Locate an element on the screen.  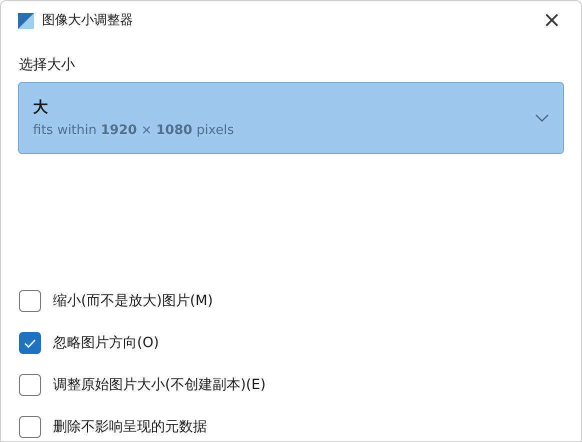
app-icon is located at coordinates (26, 21).